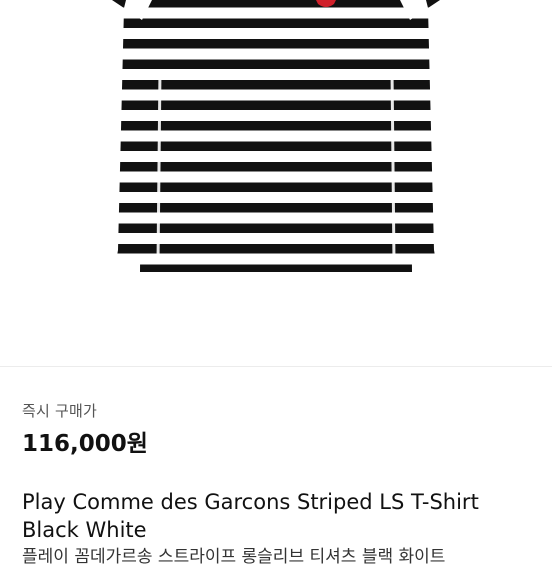 Image resolution: width=552 pixels, height=567 pixels. What do you see at coordinates (234, 557) in the screenshot?
I see `product-subtitle: 플레이 꼼데가르송 스트라이프 롱슬리브 티셔츠 블랙 화이트` at bounding box center [234, 557].